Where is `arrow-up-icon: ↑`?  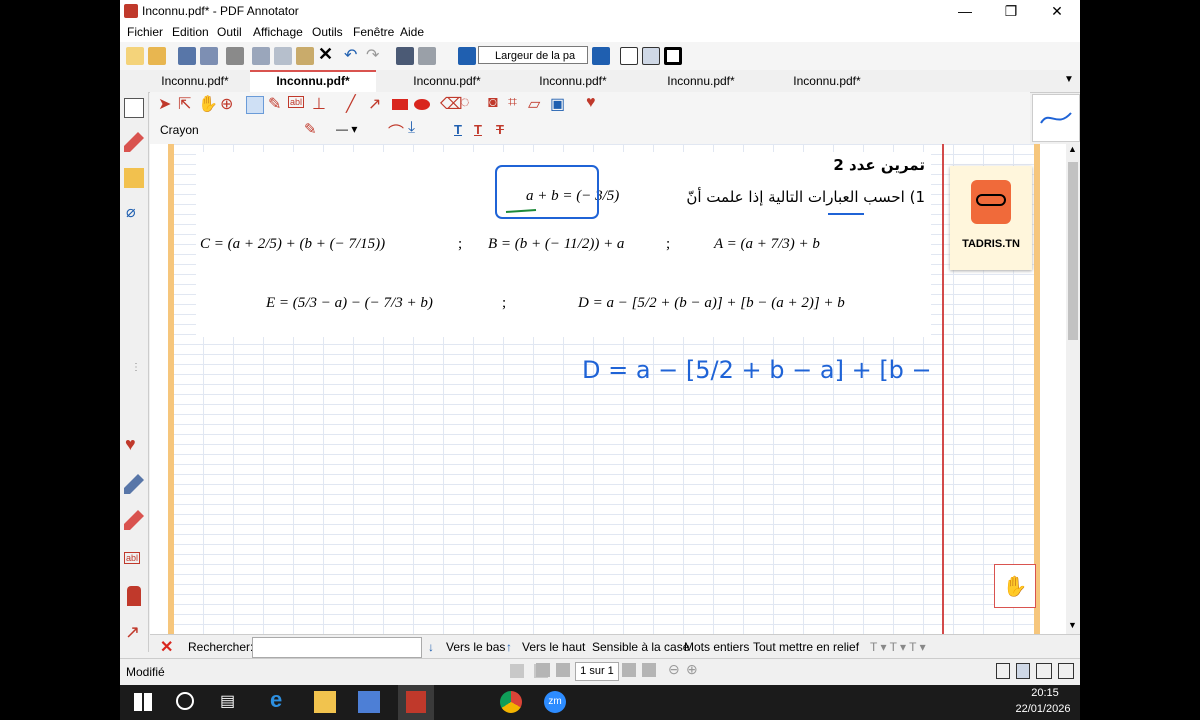
arrow-up-icon: ↑ is located at coordinates (509, 647).